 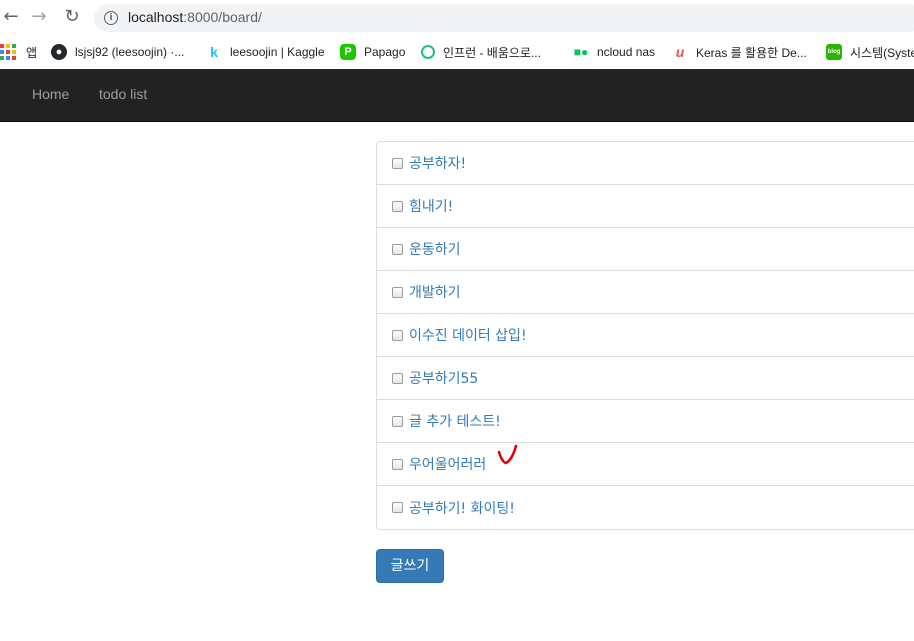 What do you see at coordinates (50, 94) in the screenshot?
I see `nav-home-link: Home` at bounding box center [50, 94].